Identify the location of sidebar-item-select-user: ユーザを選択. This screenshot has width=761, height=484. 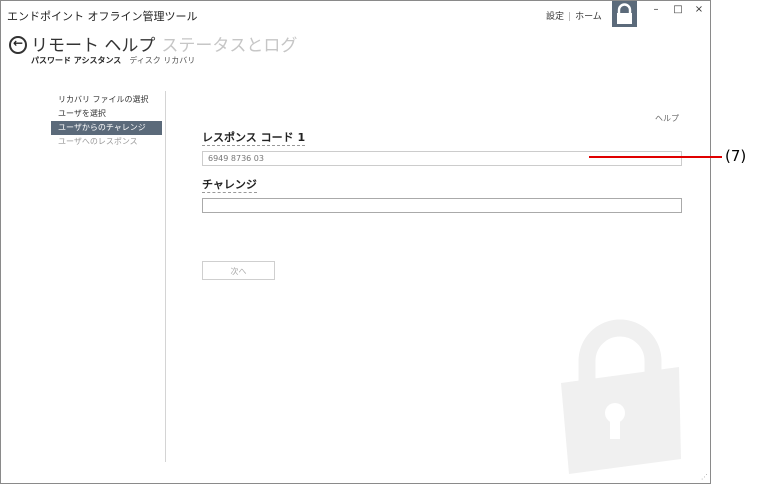
(106, 114).